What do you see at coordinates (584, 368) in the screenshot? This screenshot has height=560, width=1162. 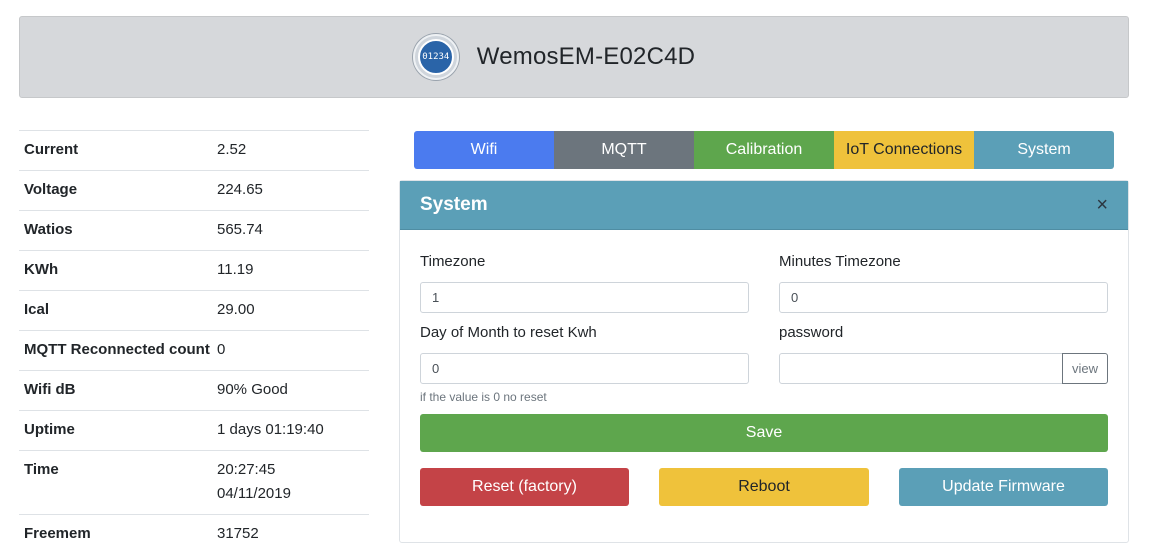 I see `reset-day-input` at bounding box center [584, 368].